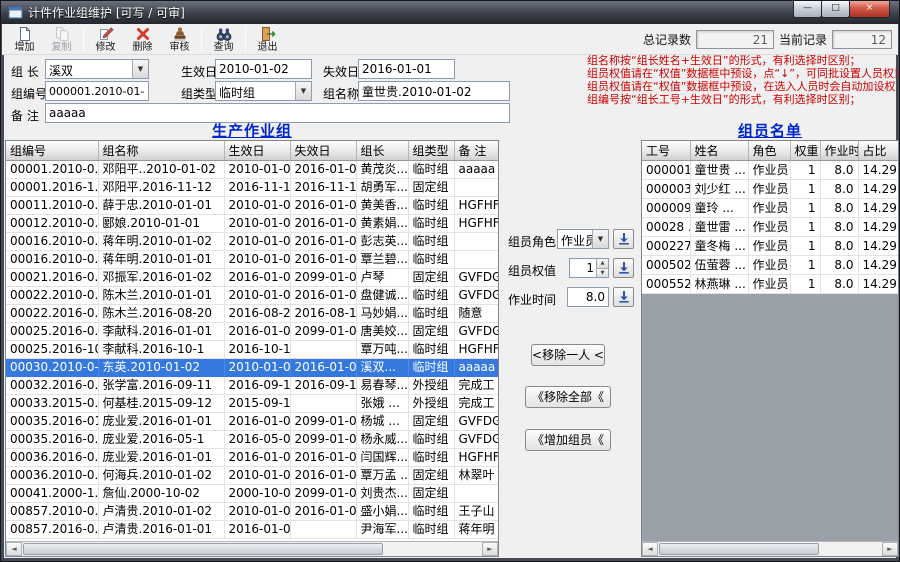  What do you see at coordinates (805, 151) in the screenshot?
I see `column-header-weight: 权重` at bounding box center [805, 151].